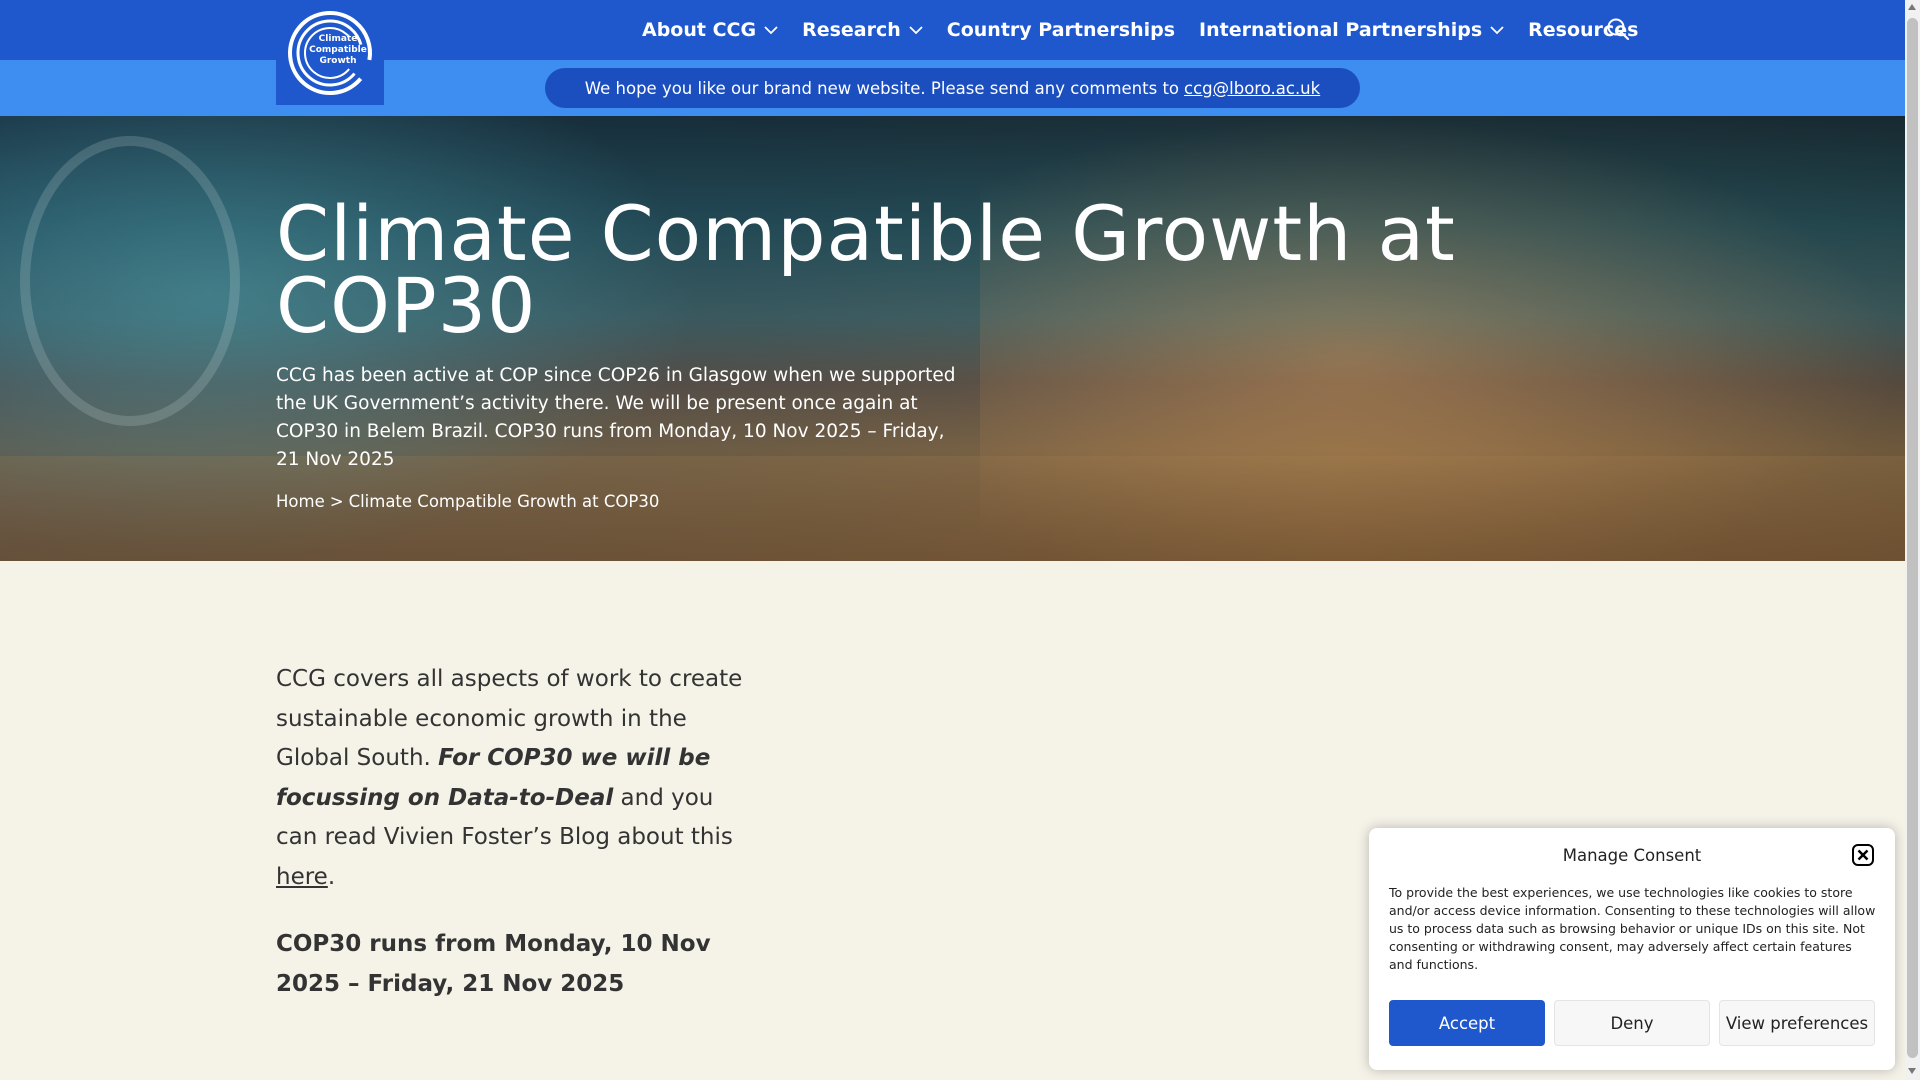  I want to click on accept-button: Accept, so click(1467, 1023).